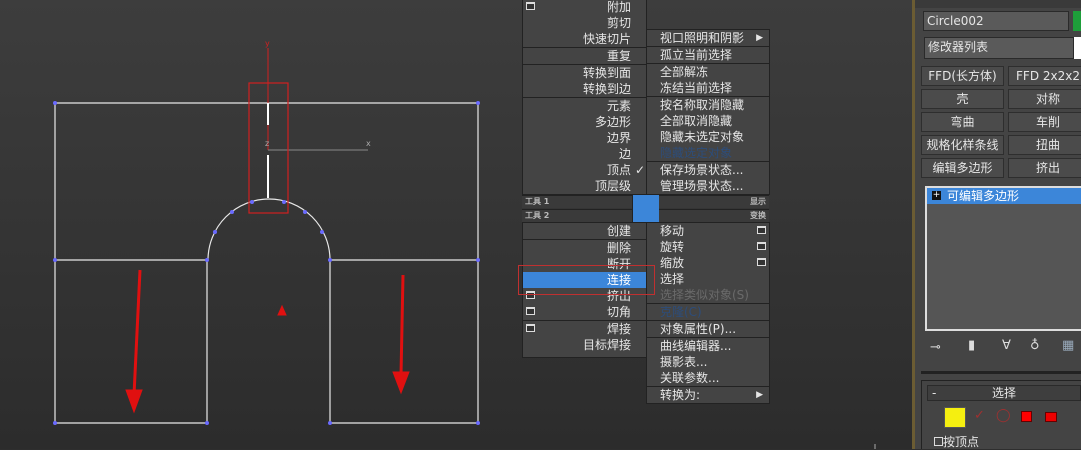 Image resolution: width=1081 pixels, height=450 pixels. I want to click on modifier-button: 规格化样条线, so click(962, 145).